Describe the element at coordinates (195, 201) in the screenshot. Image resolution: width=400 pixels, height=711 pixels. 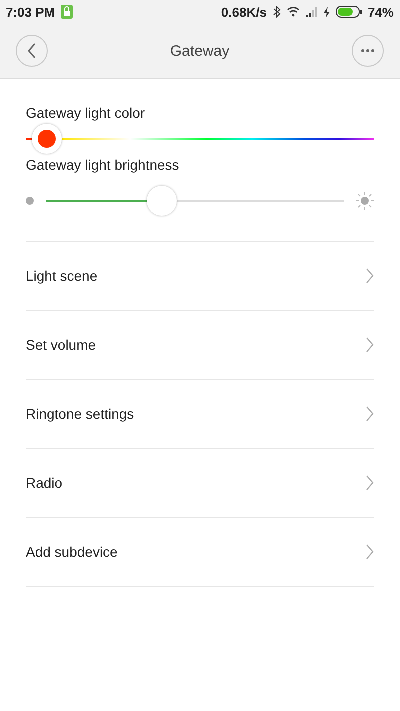
I see `brightness-slider` at that location.